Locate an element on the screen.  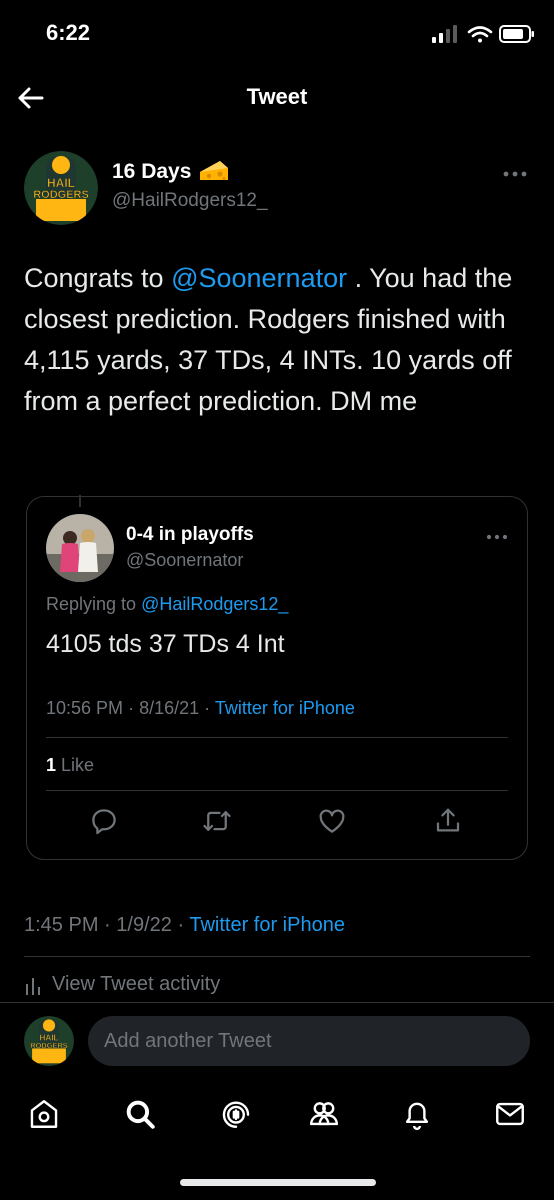
replying-to-label: Replying to is located at coordinates (91, 604).